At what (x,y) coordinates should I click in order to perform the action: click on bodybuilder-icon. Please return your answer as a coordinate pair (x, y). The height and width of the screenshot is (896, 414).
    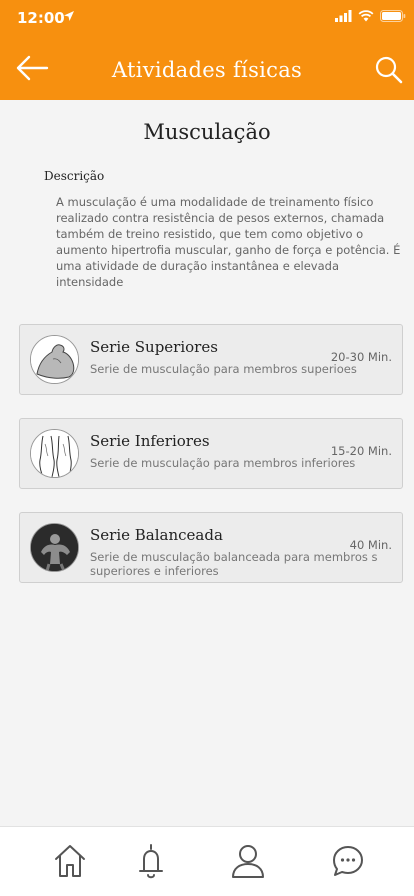
    Looking at the image, I should click on (54, 547).